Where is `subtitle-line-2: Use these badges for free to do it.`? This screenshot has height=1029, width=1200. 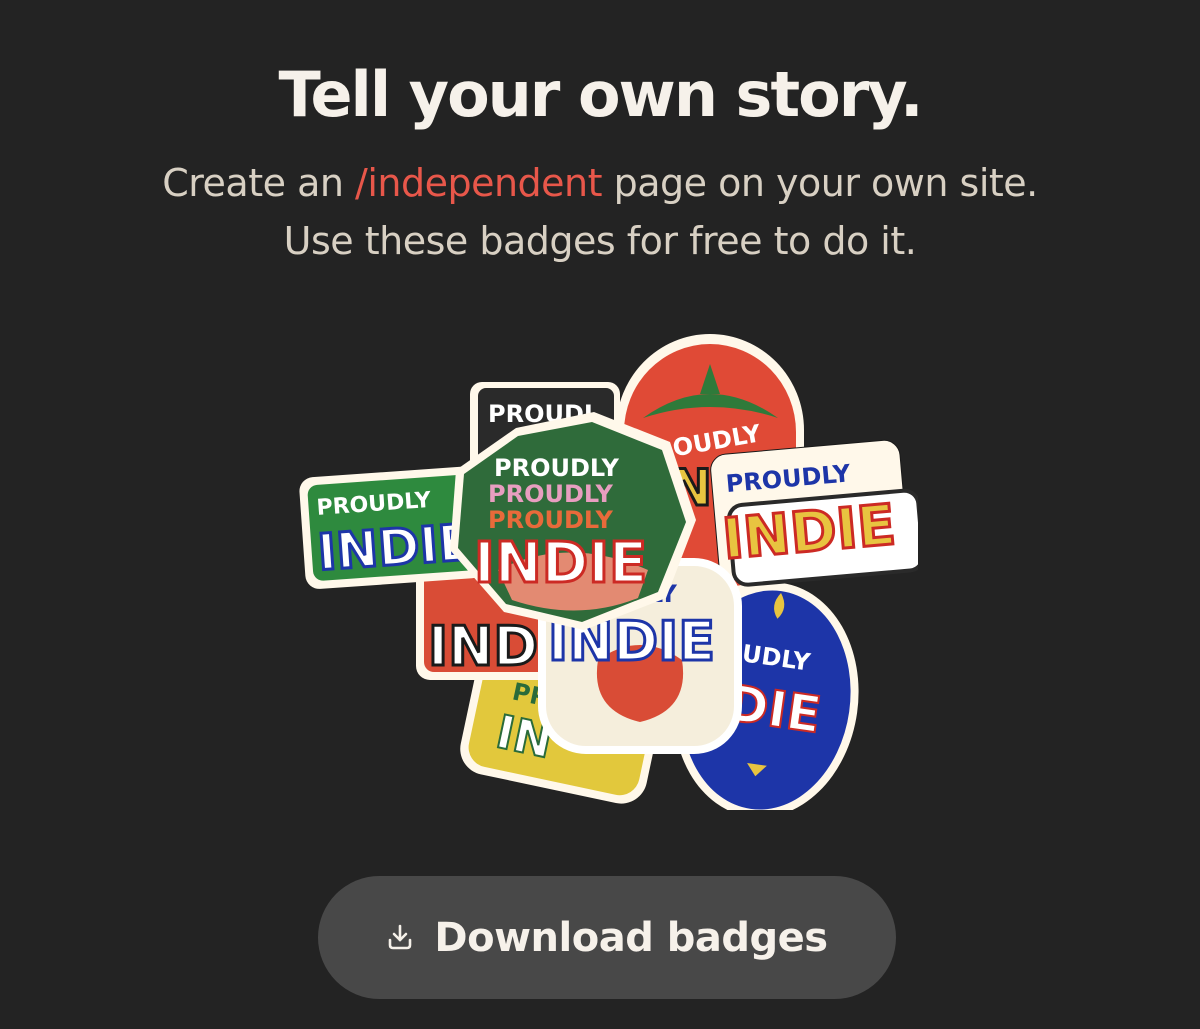 subtitle-line-2: Use these badges for free to do it. is located at coordinates (600, 241).